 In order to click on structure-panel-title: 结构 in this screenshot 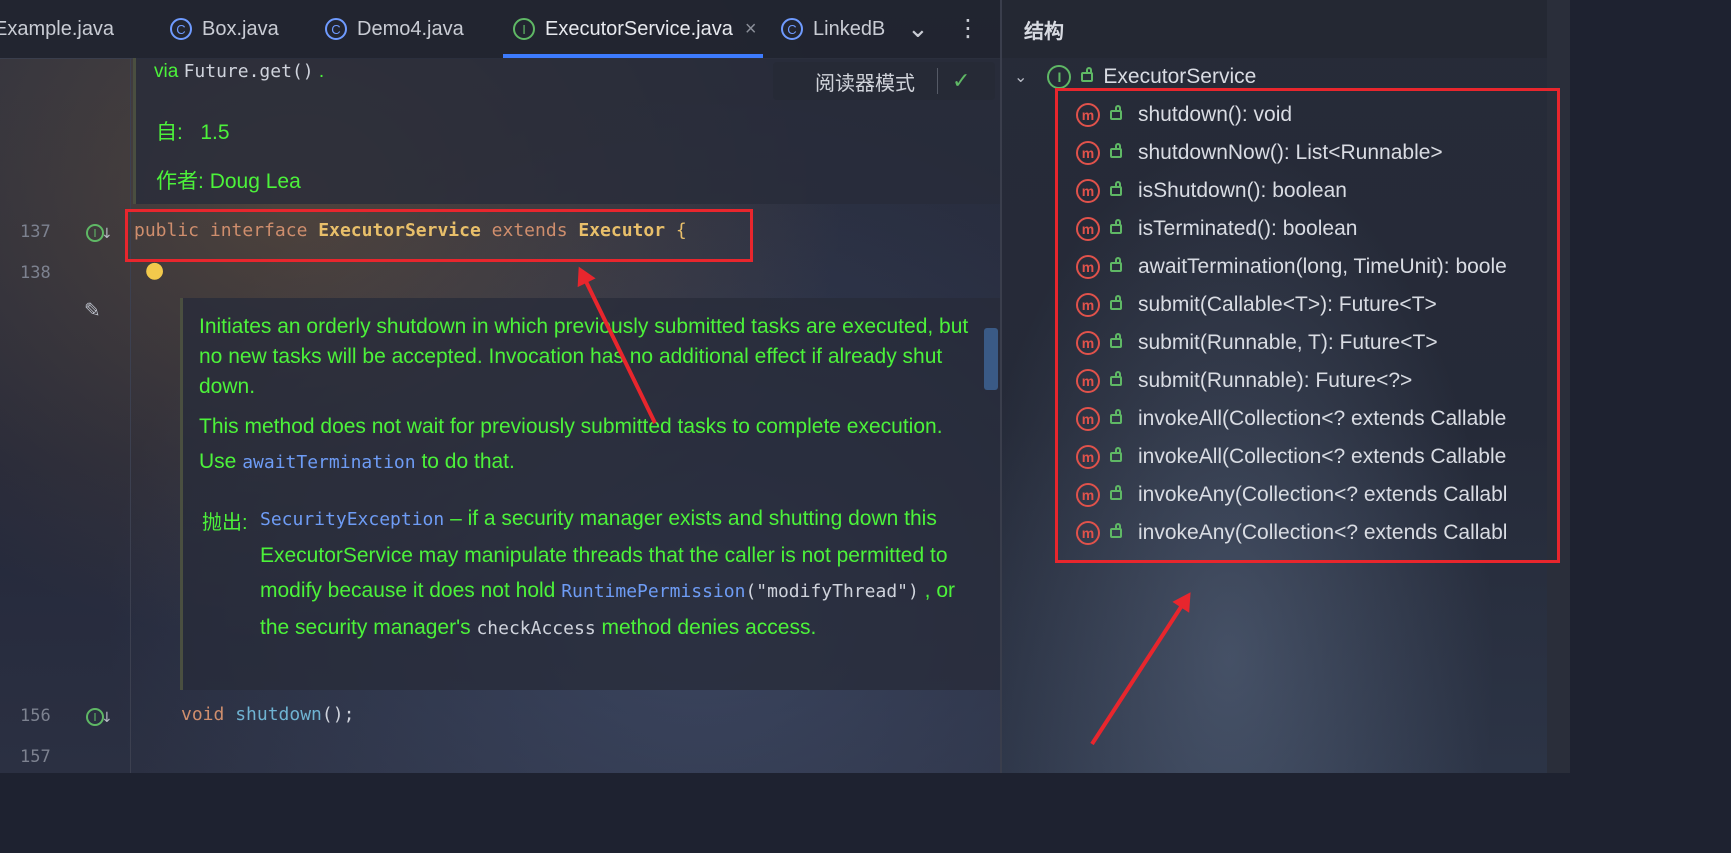, I will do `click(1044, 30)`.